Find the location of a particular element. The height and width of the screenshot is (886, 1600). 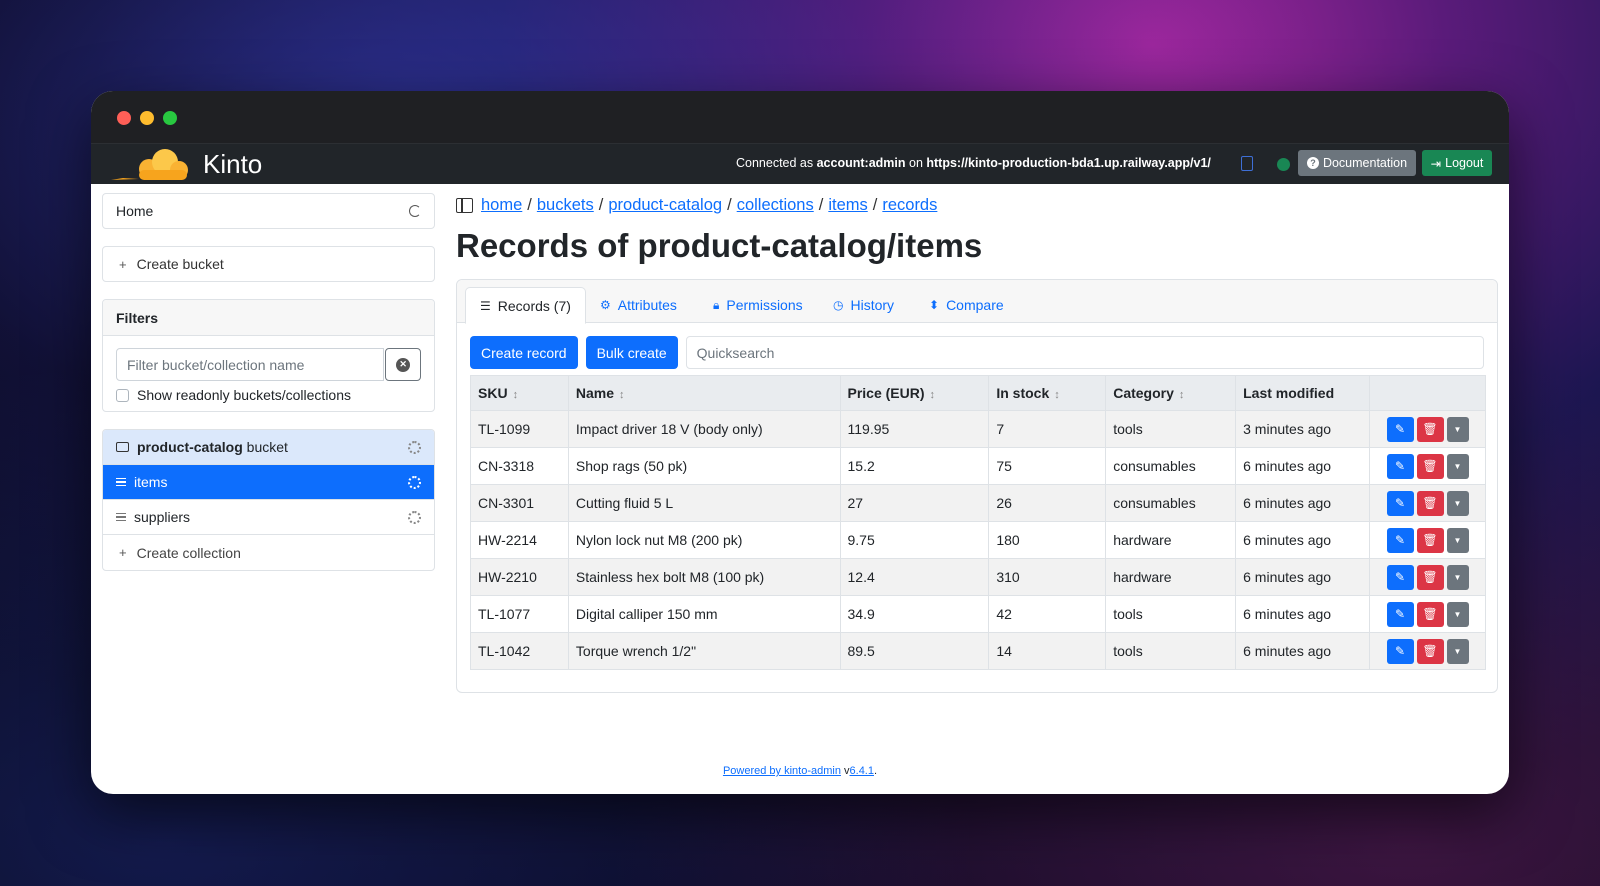

close-window-button is located at coordinates (124, 118).